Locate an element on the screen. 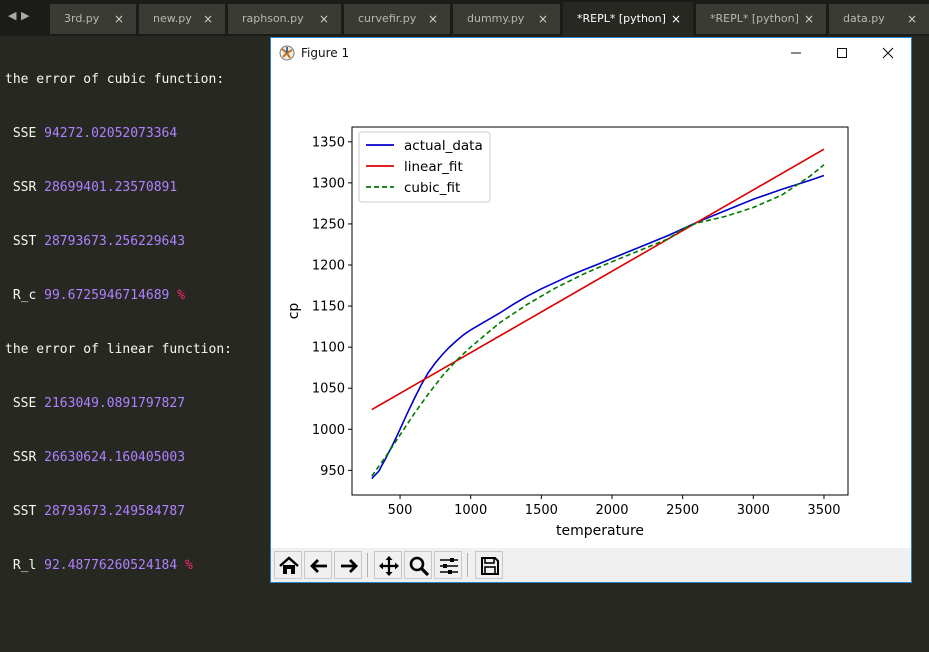  y-tick-label: 1300 is located at coordinates (328, 183).